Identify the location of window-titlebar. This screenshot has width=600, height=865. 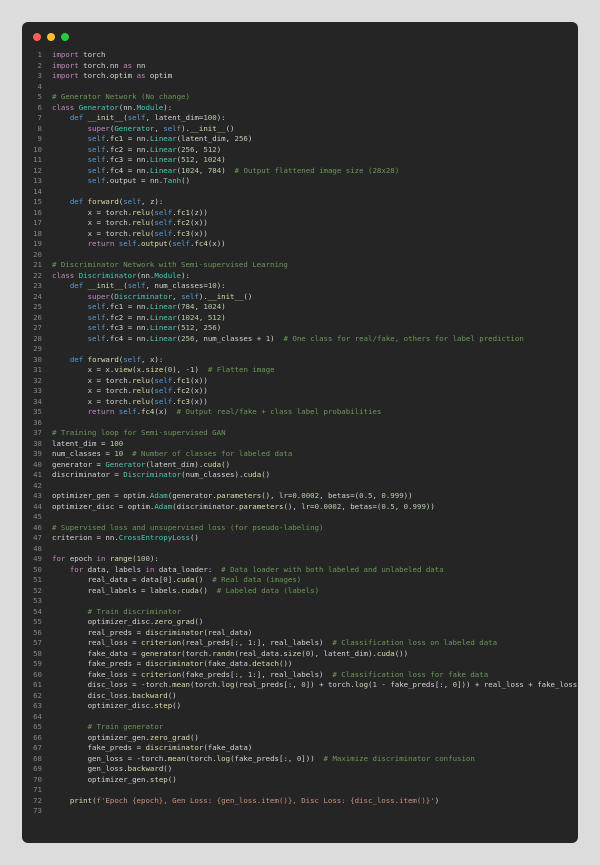
(300, 35).